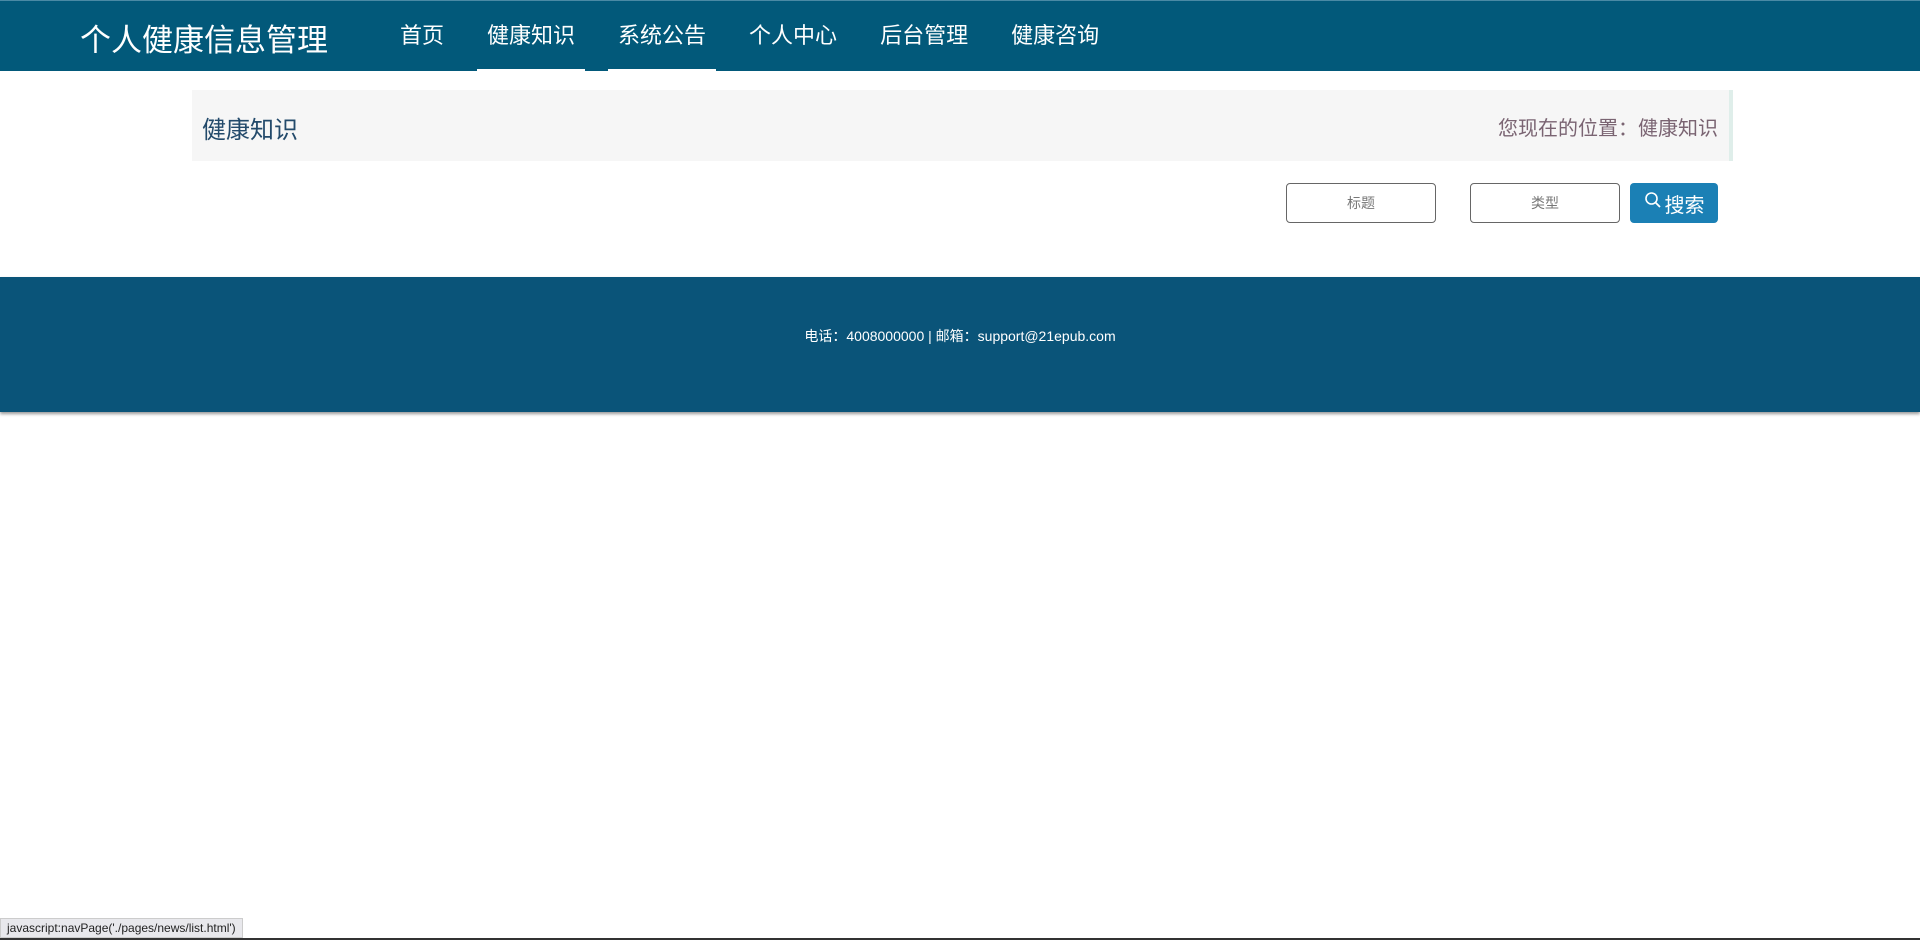 The height and width of the screenshot is (940, 1920). Describe the element at coordinates (1361, 203) in the screenshot. I see `title-search-input` at that location.